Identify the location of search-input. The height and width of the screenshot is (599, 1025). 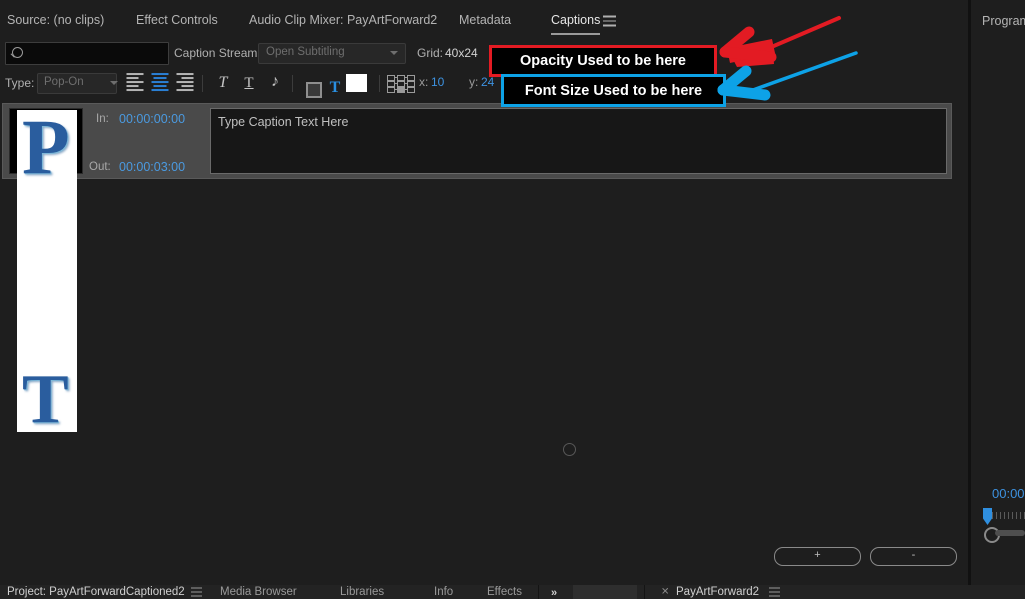
(87, 53).